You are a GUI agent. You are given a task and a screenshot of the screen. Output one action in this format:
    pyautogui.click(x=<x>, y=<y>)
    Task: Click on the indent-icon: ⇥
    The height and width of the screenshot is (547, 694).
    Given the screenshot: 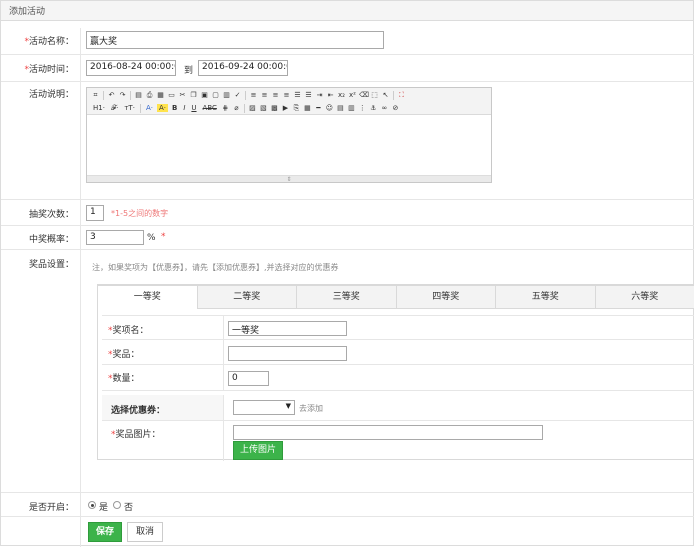 What is the action you would take?
    pyautogui.click(x=319, y=95)
    